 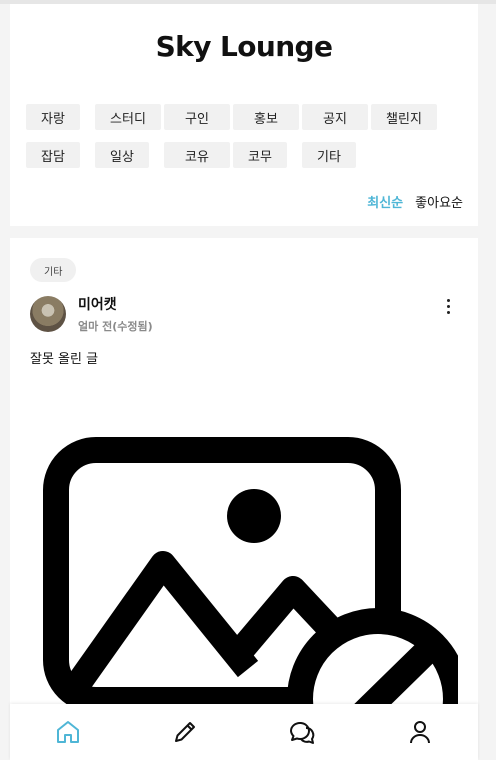 I want to click on page-title: Sky Lounge, so click(x=244, y=46).